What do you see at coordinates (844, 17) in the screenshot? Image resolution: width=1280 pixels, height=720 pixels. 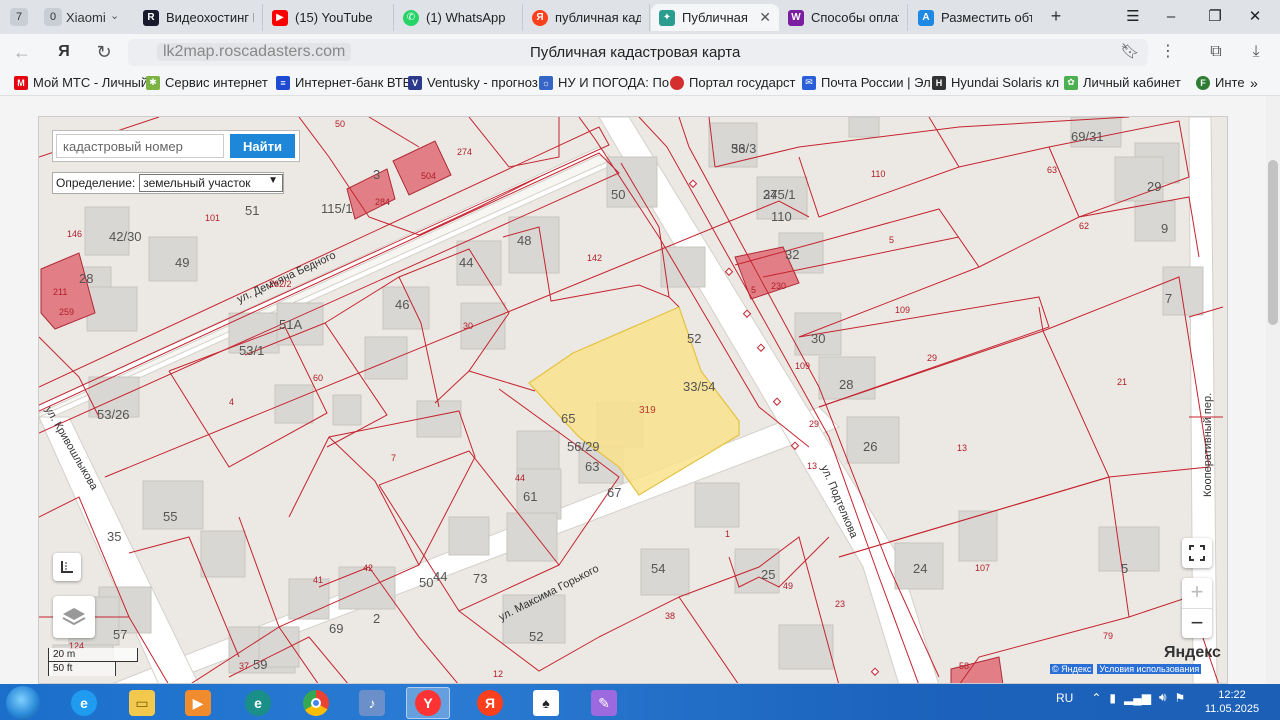 I see `tab-payment: W Способы оплаты` at bounding box center [844, 17].